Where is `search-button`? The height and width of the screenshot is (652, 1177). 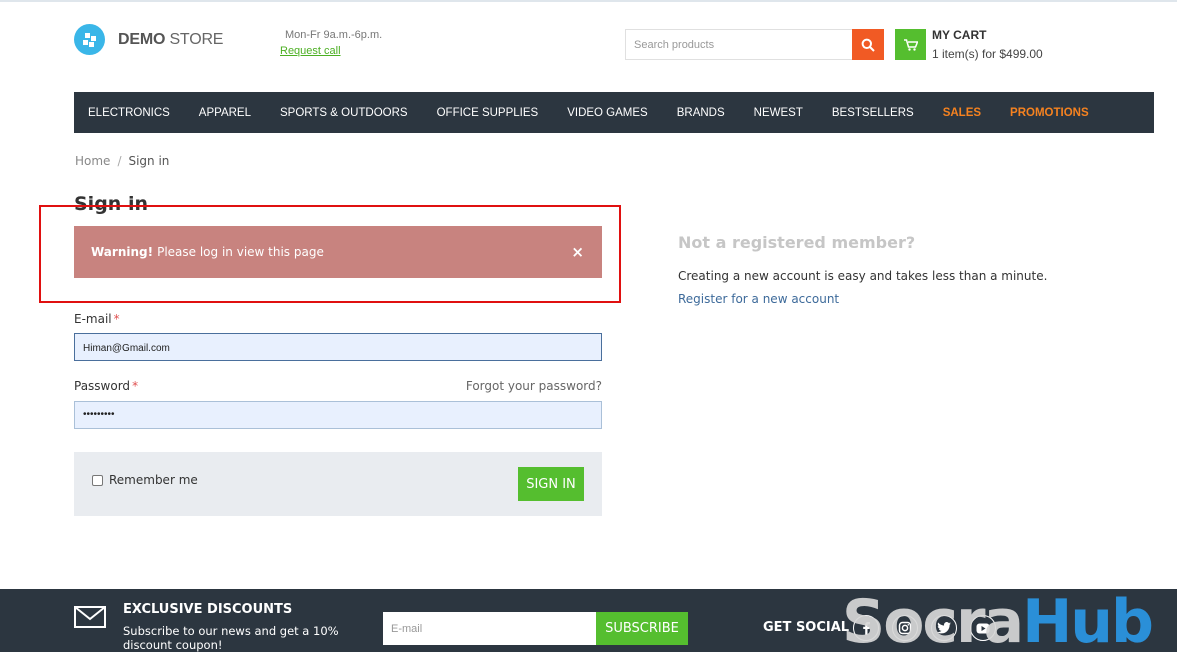 search-button is located at coordinates (868, 44).